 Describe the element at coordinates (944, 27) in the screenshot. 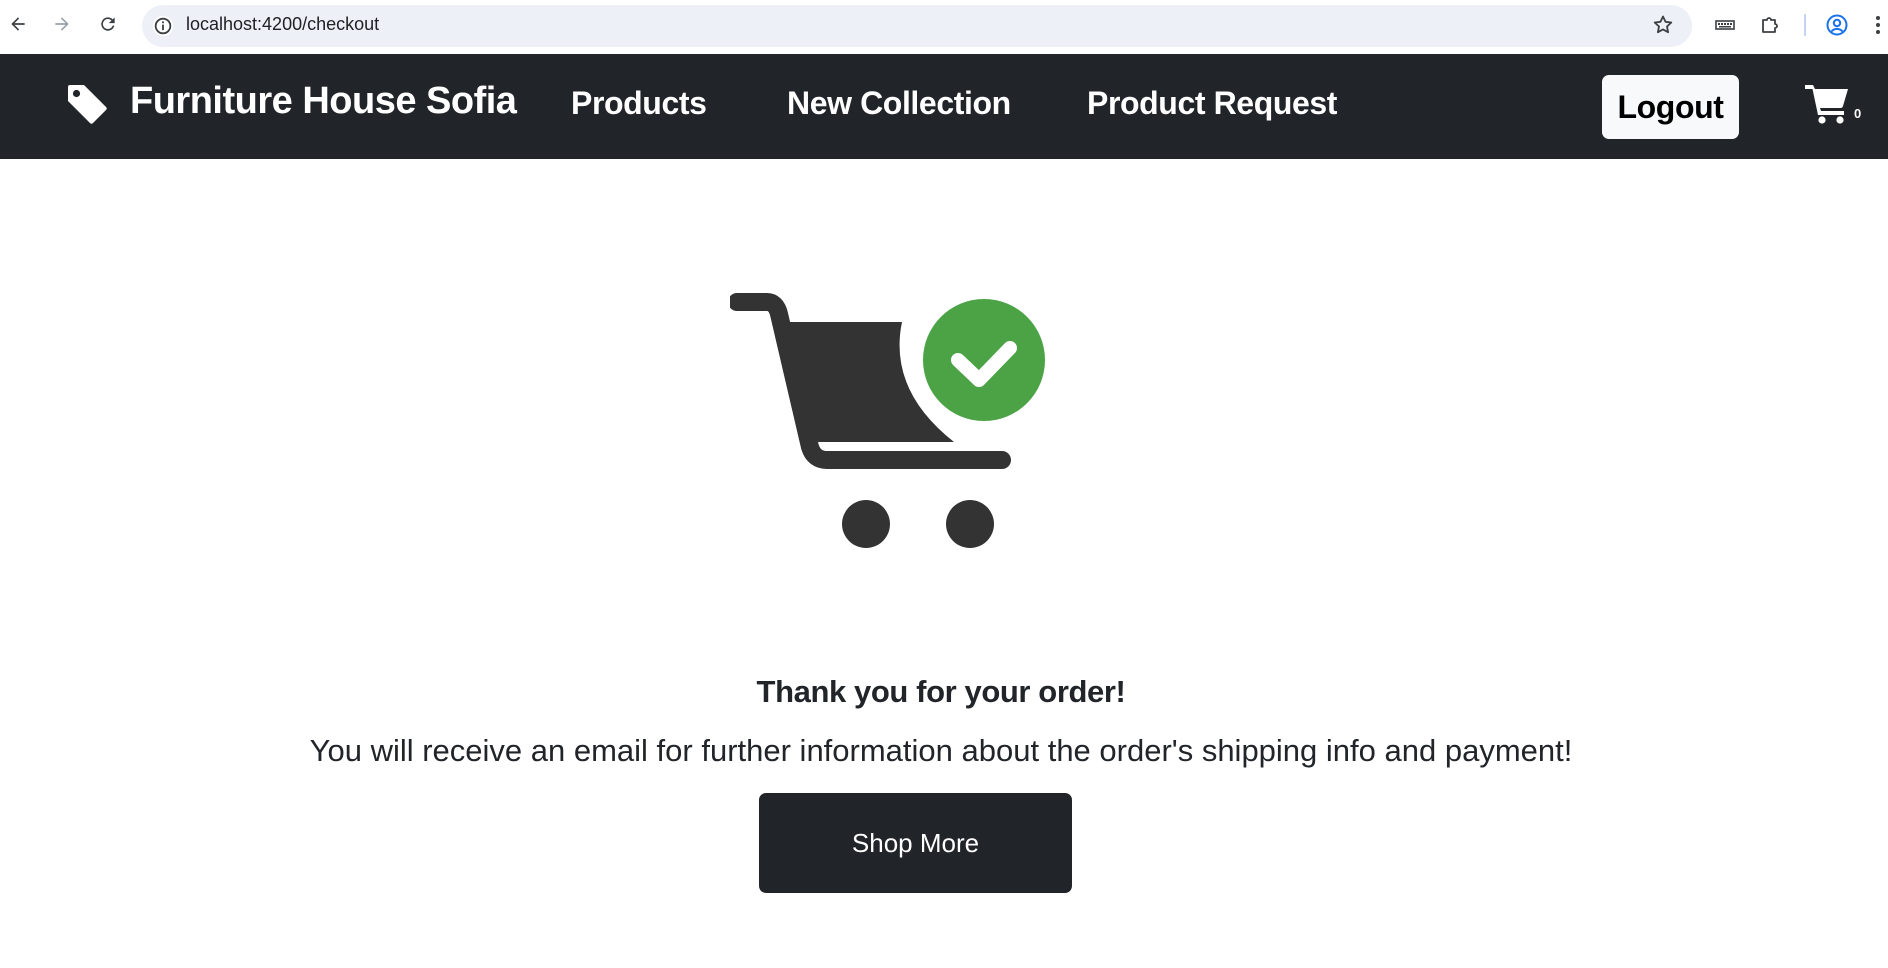

I see `browser-toolbar: localhost:4200/checkout` at that location.